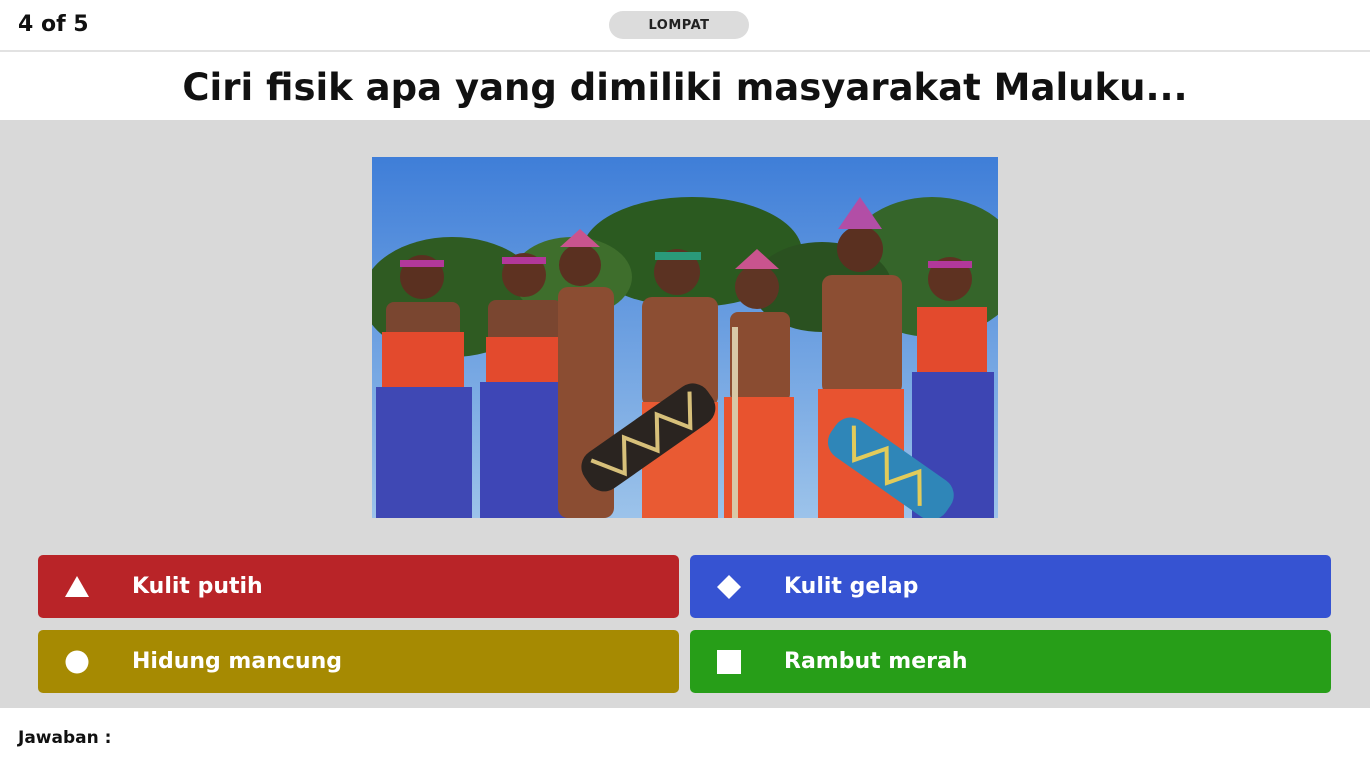  What do you see at coordinates (358, 661) in the screenshot?
I see `answer-option-hidung-mancung: Hidung mancung` at bounding box center [358, 661].